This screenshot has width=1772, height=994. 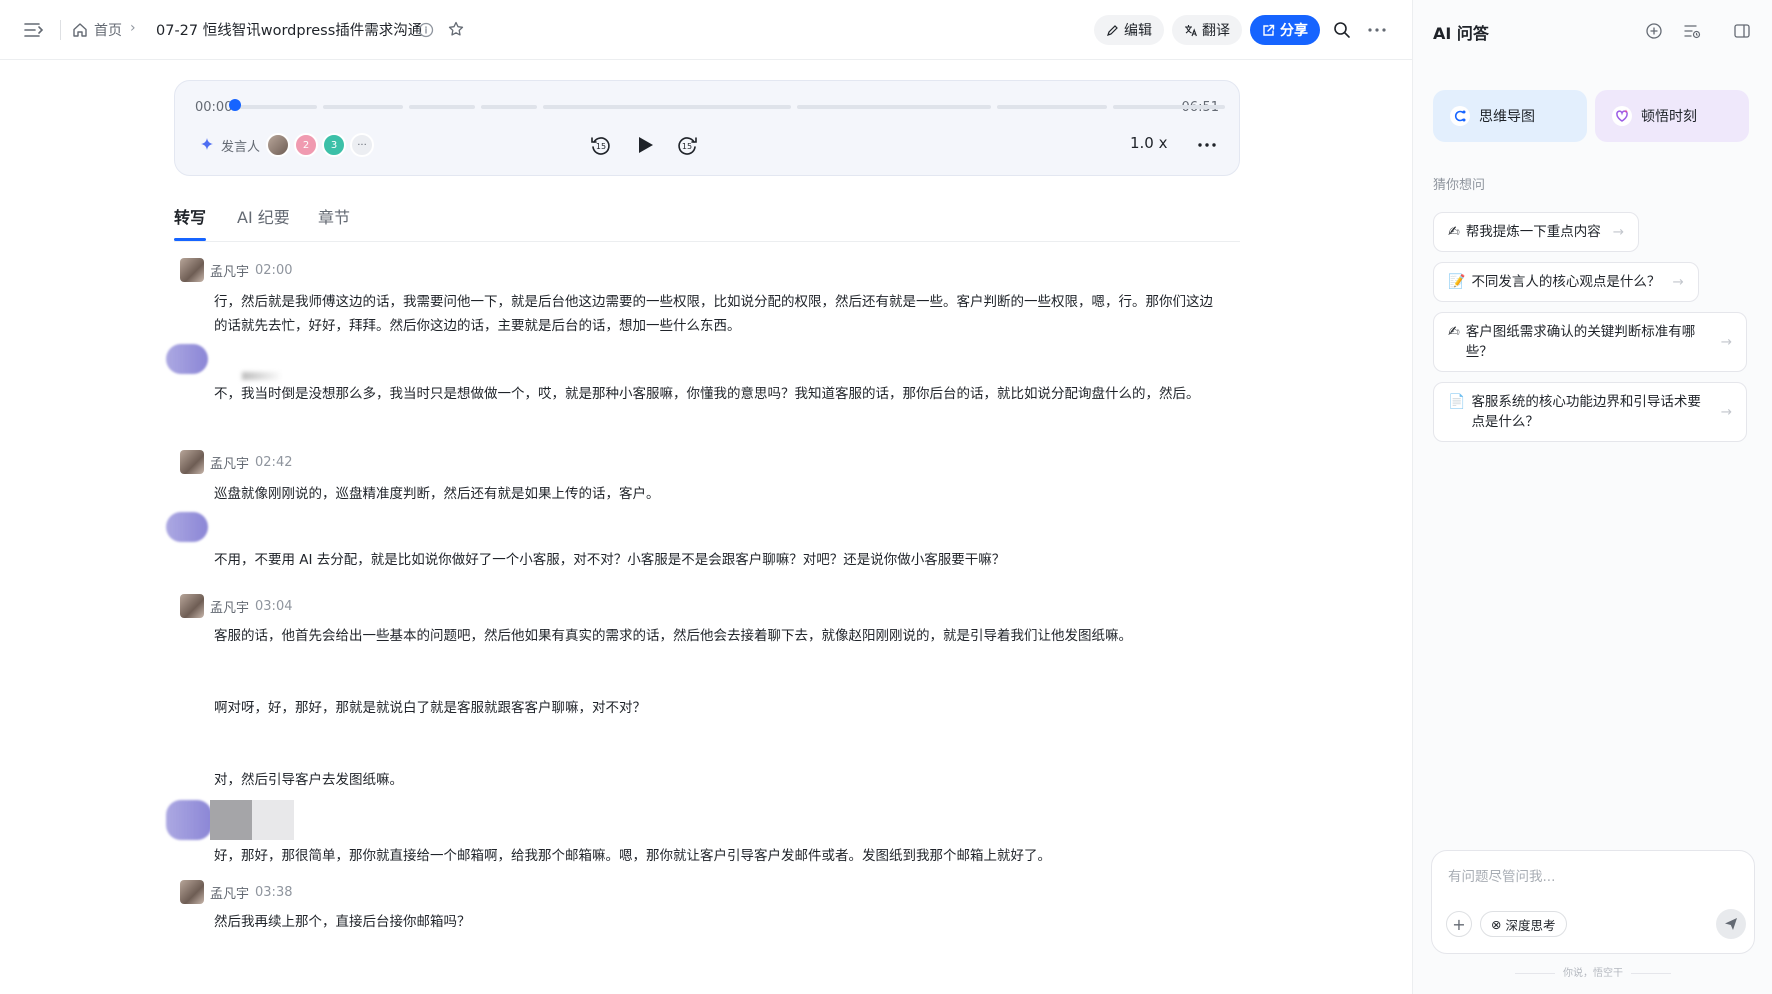 What do you see at coordinates (1268, 30) in the screenshot?
I see `share-icon` at bounding box center [1268, 30].